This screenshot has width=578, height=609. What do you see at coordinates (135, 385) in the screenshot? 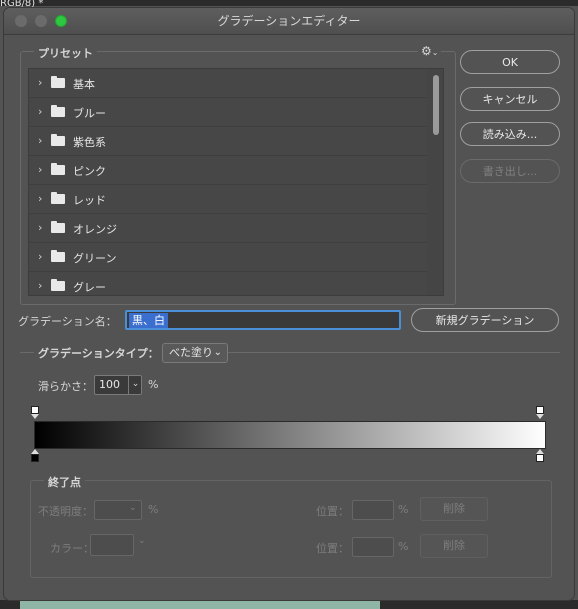
I see `smoothness-dropdown-chevron-icon: ⌄` at bounding box center [135, 385].